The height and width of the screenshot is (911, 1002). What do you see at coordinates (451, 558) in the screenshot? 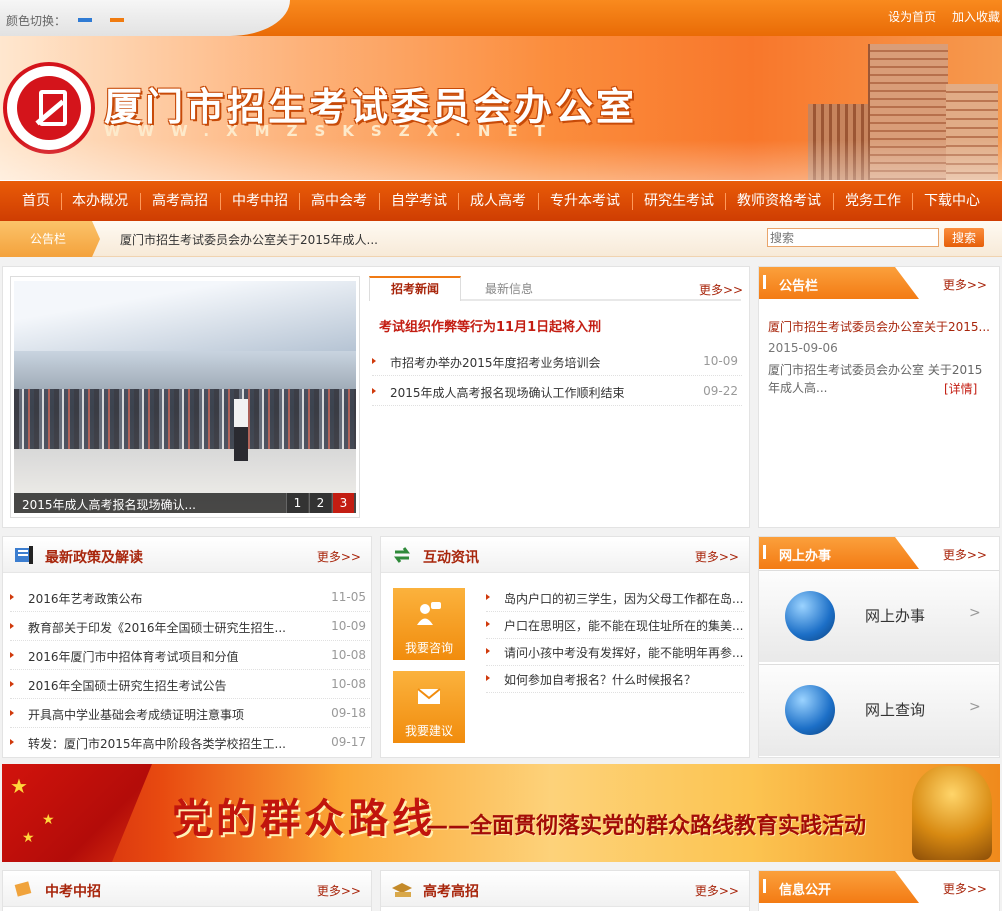
I see `interactive-title: 互动资讯` at bounding box center [451, 558].